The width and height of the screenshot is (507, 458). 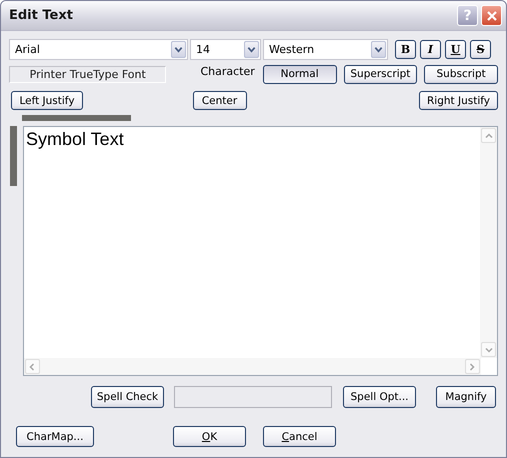 What do you see at coordinates (458, 100) in the screenshot?
I see `justify-button: Right Justify` at bounding box center [458, 100].